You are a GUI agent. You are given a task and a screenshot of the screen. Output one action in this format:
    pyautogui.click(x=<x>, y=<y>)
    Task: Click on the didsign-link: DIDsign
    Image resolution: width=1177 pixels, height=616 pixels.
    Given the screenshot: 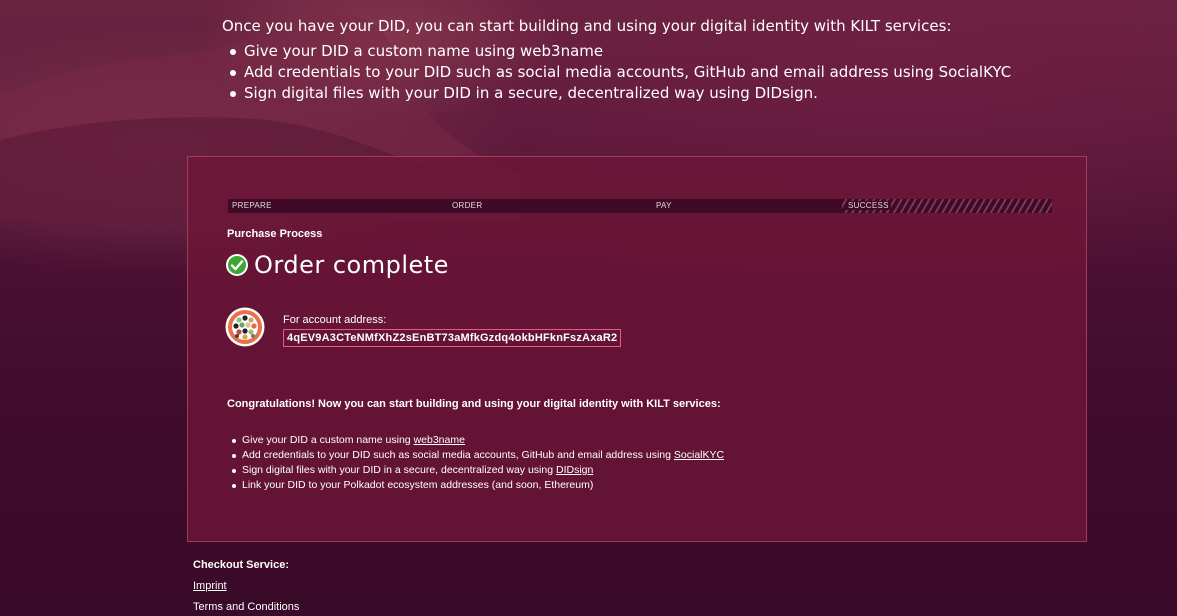 What is the action you would take?
    pyautogui.click(x=574, y=470)
    